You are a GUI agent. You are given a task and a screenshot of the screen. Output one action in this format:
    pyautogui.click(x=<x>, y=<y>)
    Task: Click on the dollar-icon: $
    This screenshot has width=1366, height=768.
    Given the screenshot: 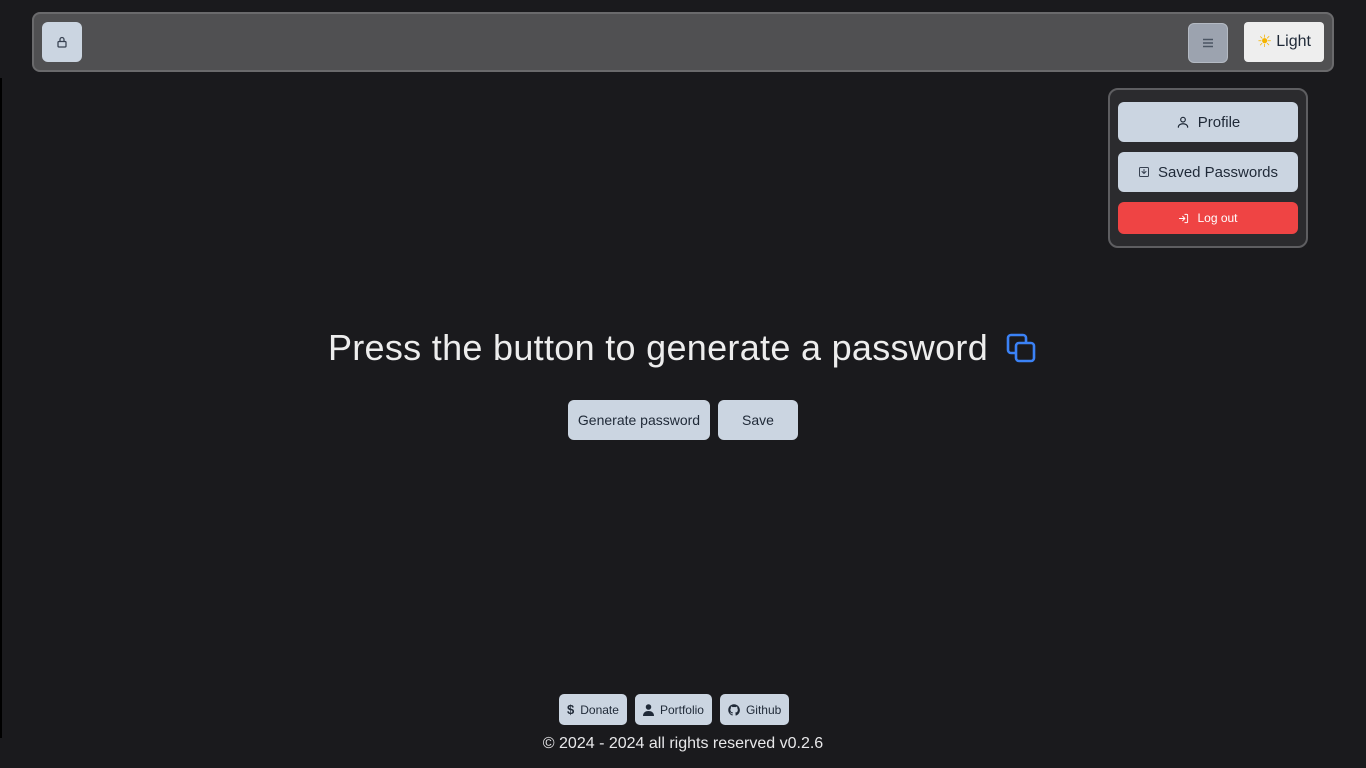 What is the action you would take?
    pyautogui.click(x=571, y=709)
    